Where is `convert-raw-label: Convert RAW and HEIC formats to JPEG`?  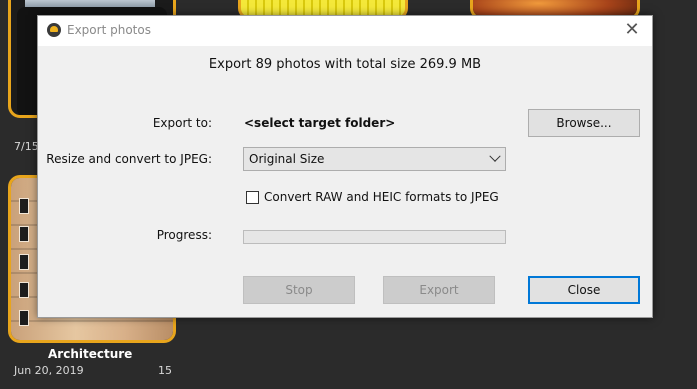 convert-raw-label: Convert RAW and HEIC formats to JPEG is located at coordinates (381, 197).